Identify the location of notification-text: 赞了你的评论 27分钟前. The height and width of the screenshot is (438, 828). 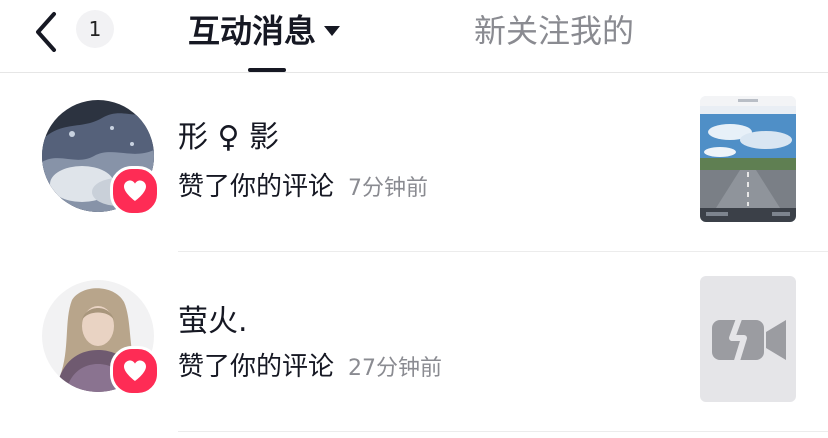
(310, 364).